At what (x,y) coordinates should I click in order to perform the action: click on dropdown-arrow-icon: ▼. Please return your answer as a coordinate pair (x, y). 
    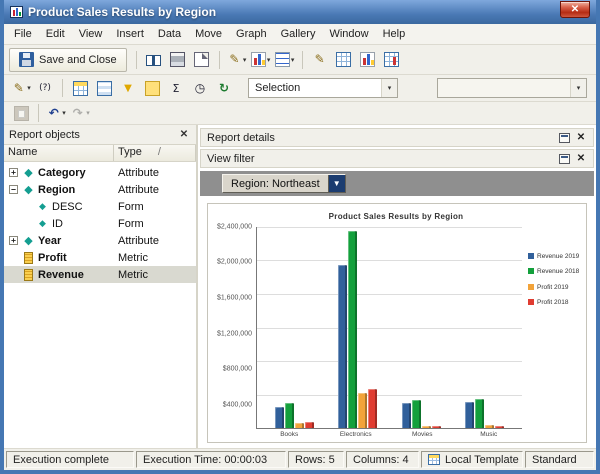
    Looking at the image, I should click on (336, 183).